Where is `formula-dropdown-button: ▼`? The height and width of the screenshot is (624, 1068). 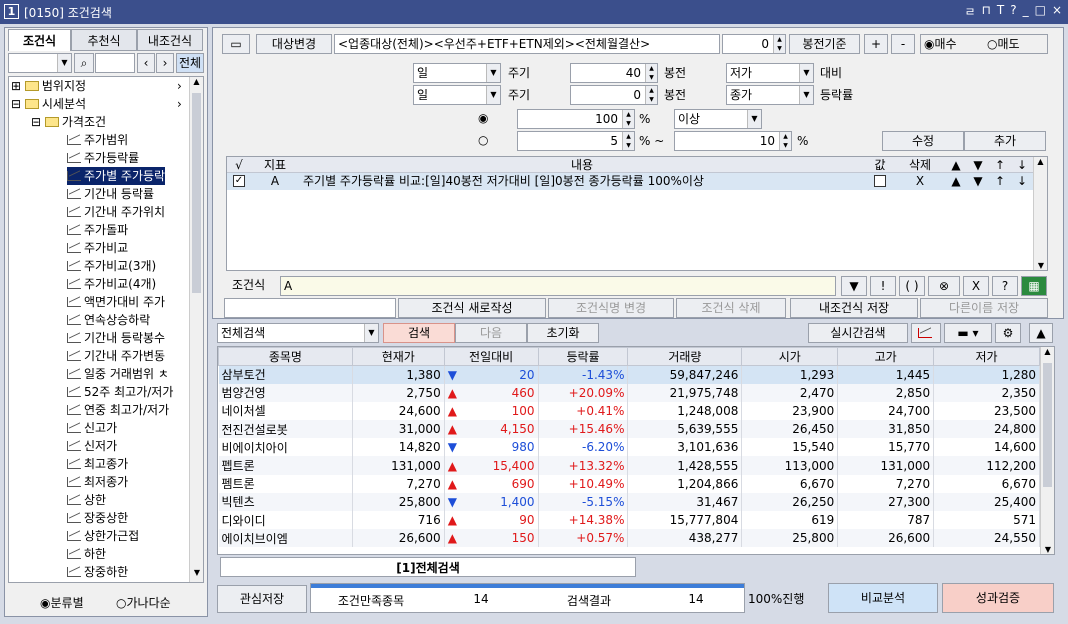
formula-dropdown-button: ▼ is located at coordinates (854, 286).